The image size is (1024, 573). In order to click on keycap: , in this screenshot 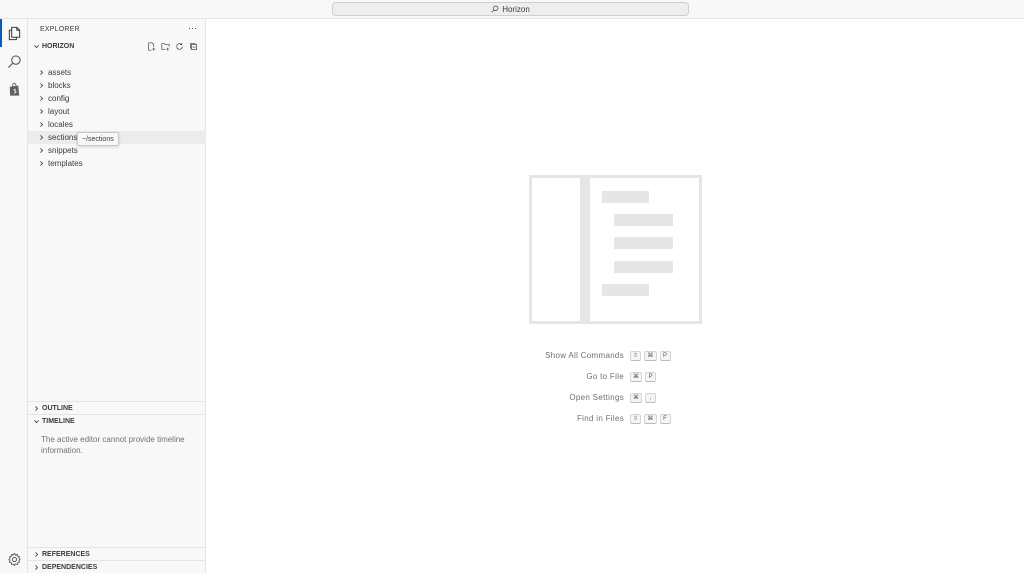, I will do `click(651, 397)`.